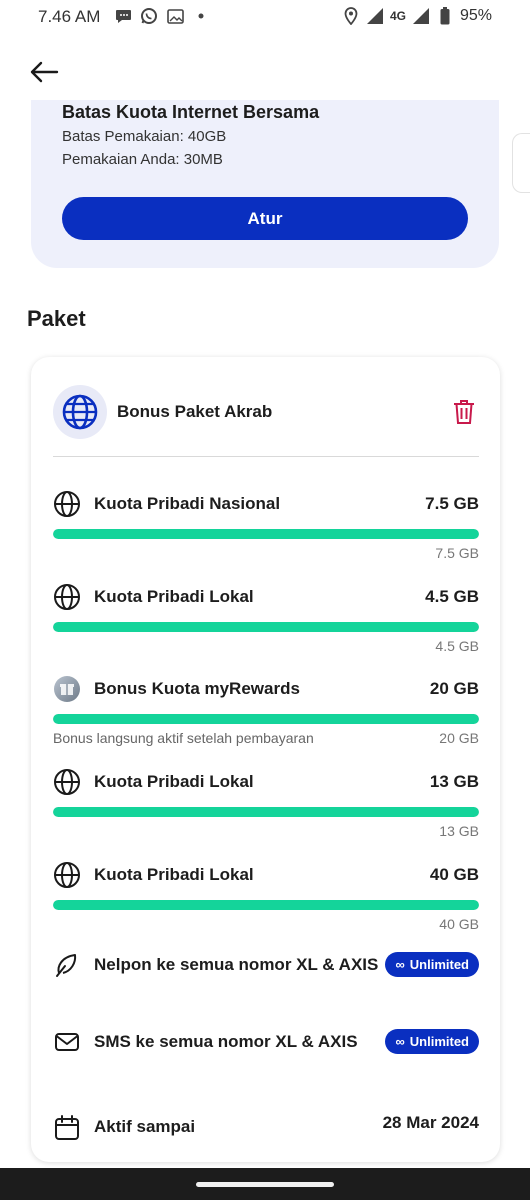 The height and width of the screenshot is (1200, 530). I want to click on network-type: 4G, so click(397, 16).